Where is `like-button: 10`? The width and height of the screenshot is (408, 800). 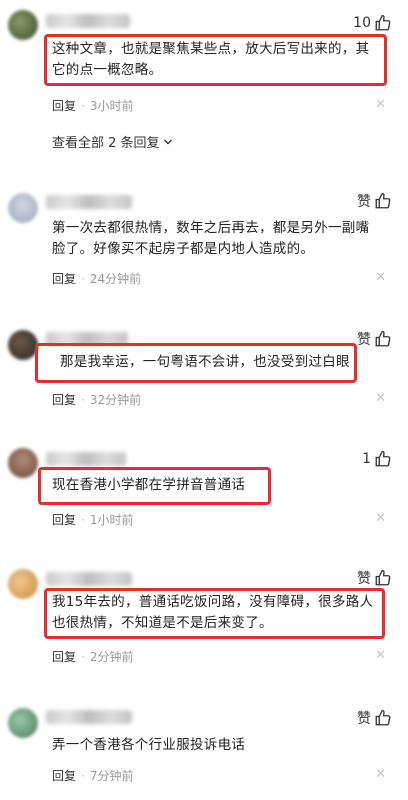
like-button: 10 is located at coordinates (372, 23).